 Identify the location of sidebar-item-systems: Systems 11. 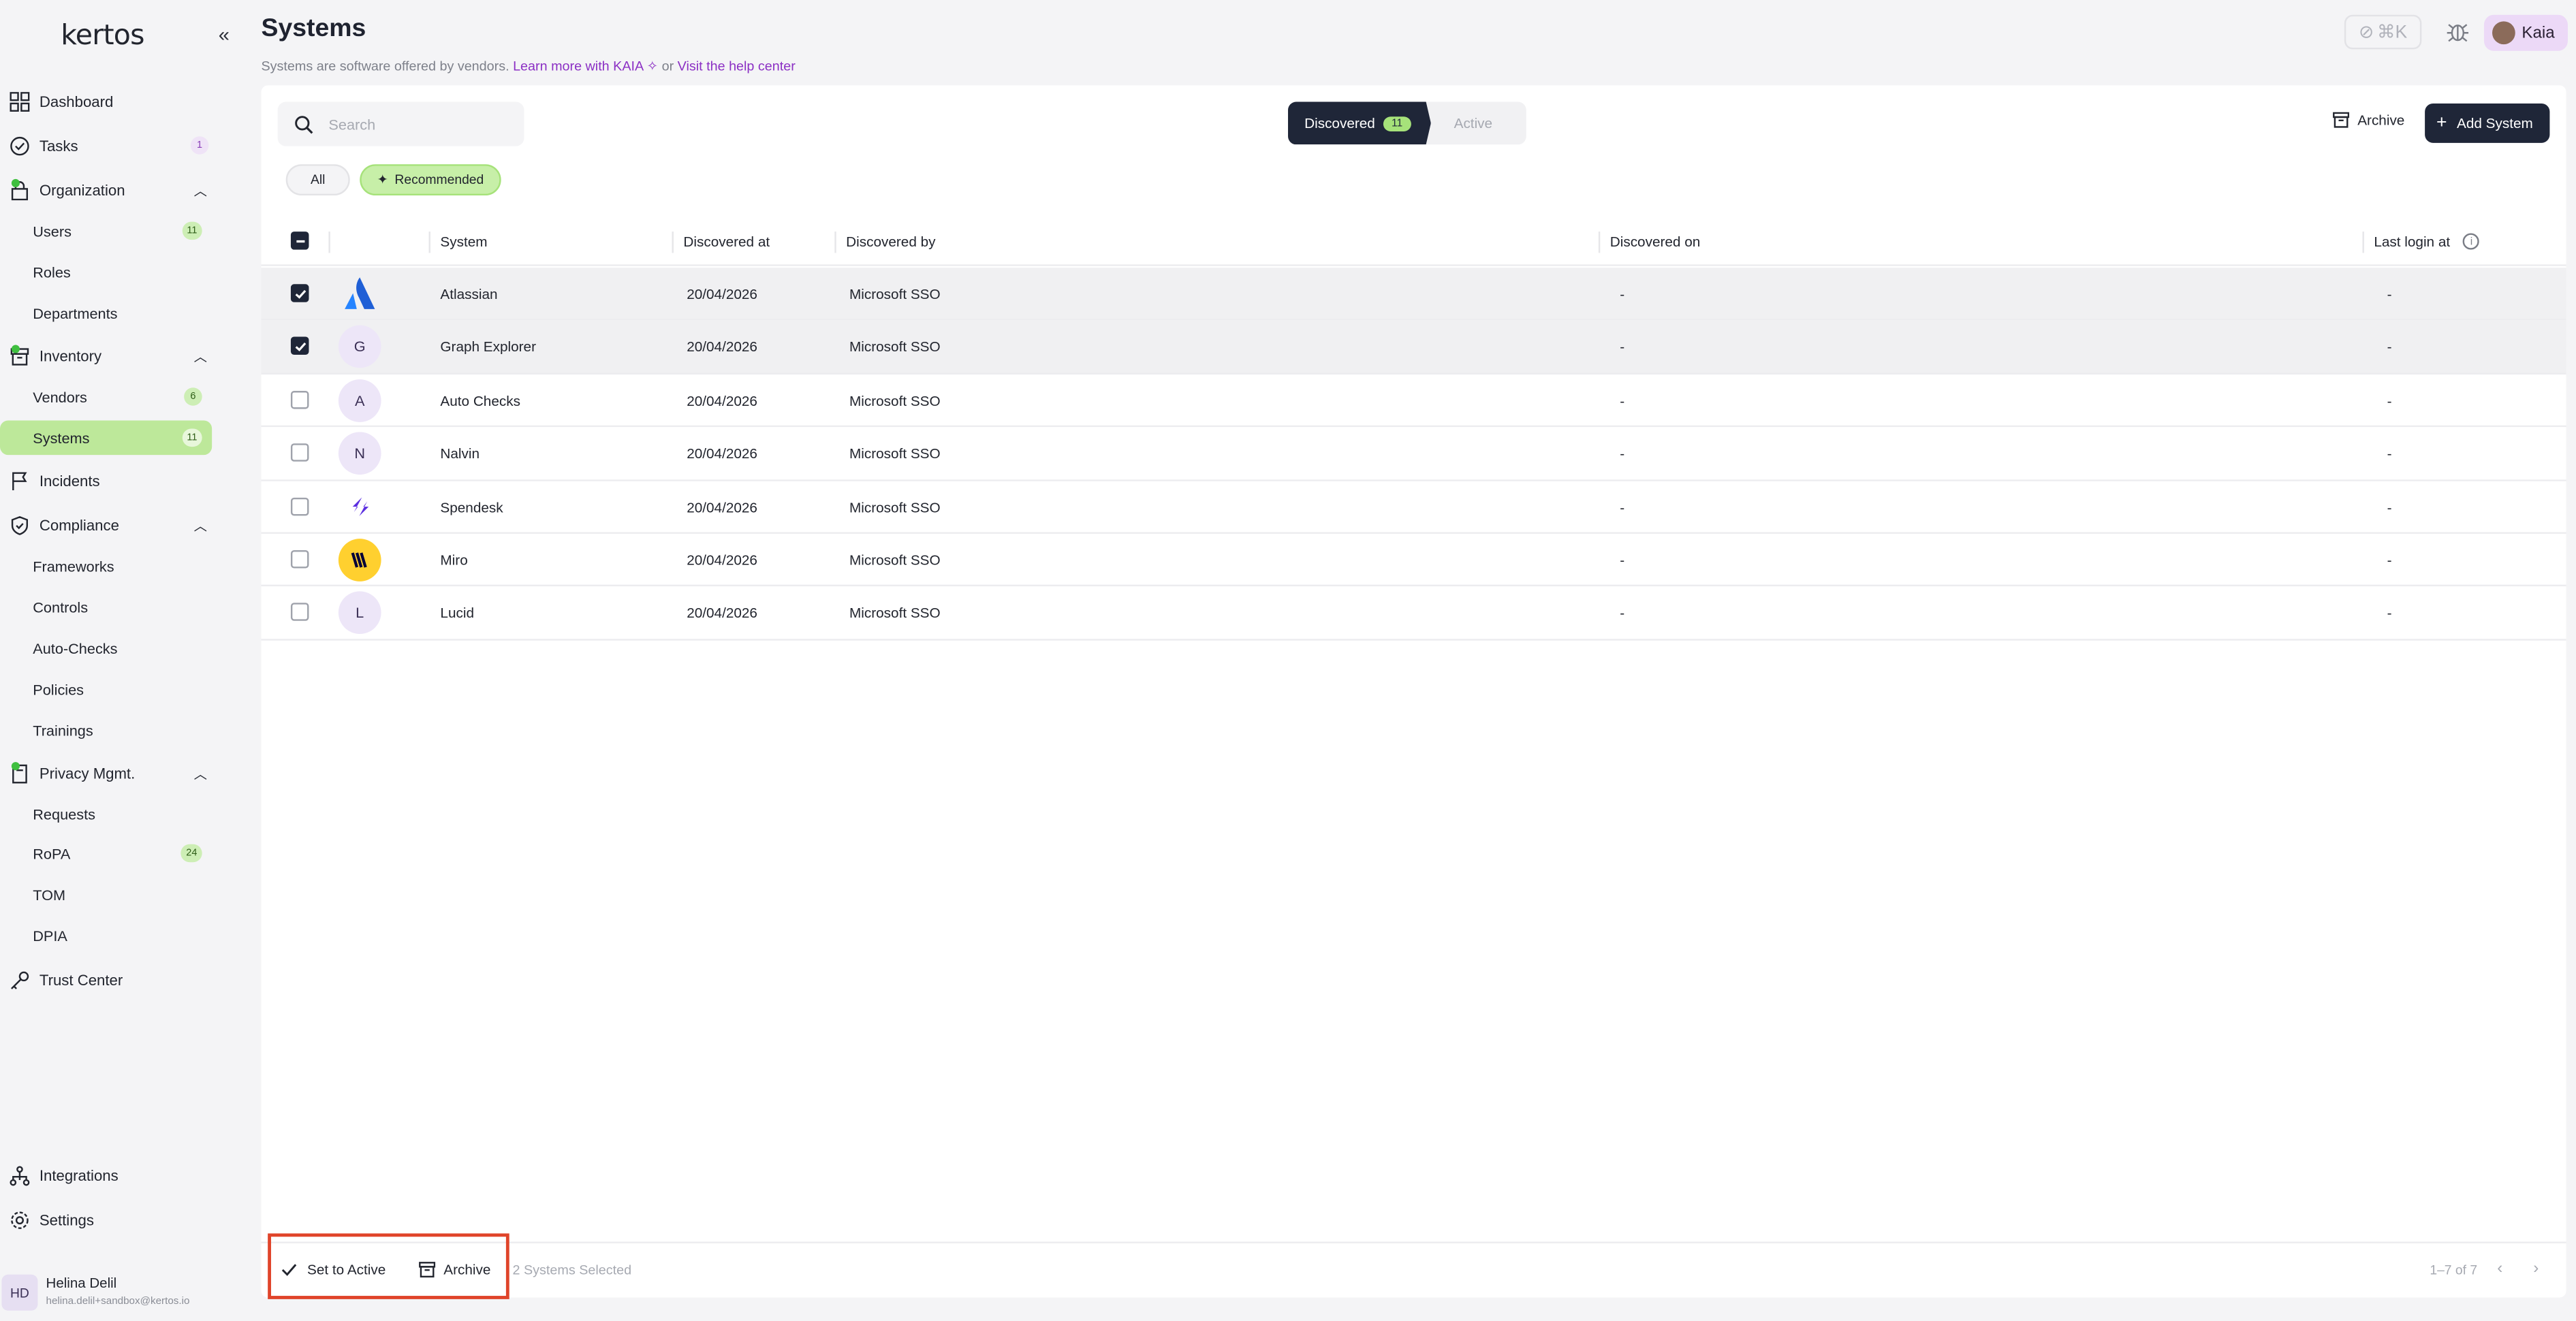
(106, 438).